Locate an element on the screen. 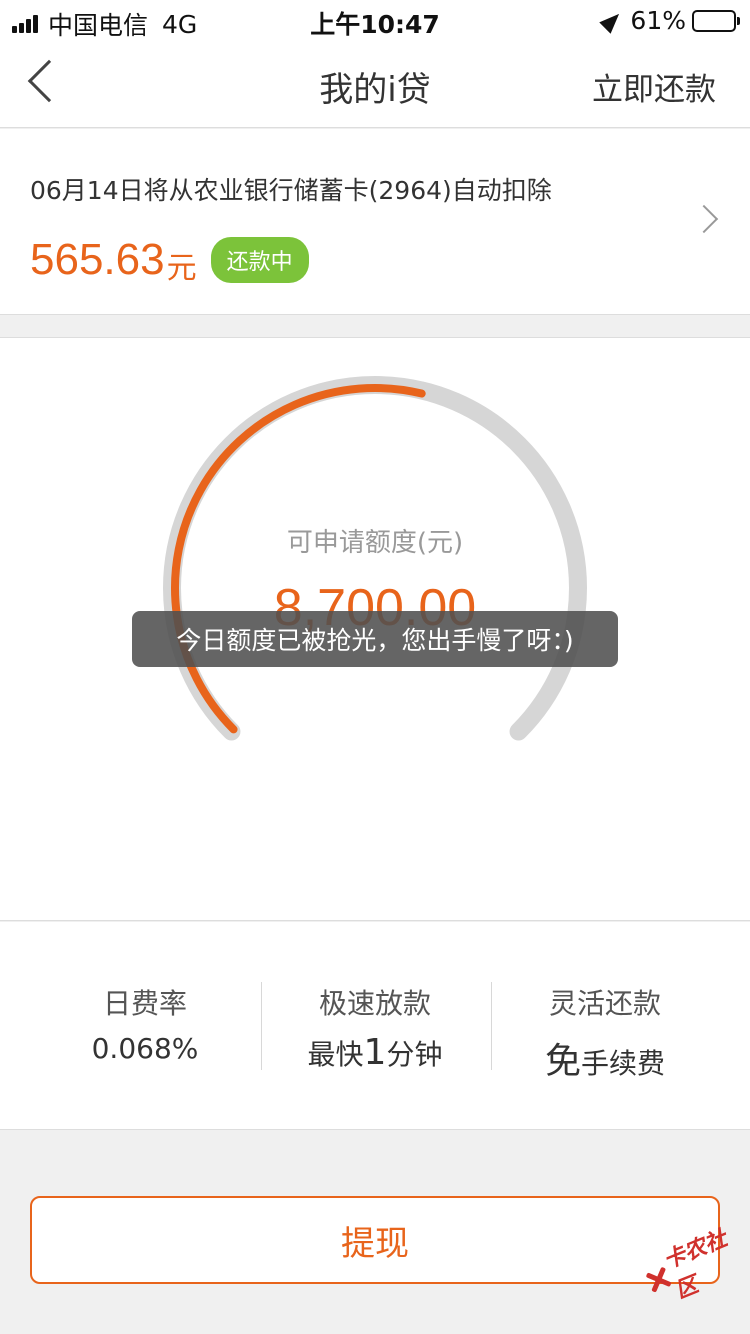 Image resolution: width=750 pixels, height=1334 pixels. feature-fast-loan: 极速放款 最快1分钟 is located at coordinates (375, 1027).